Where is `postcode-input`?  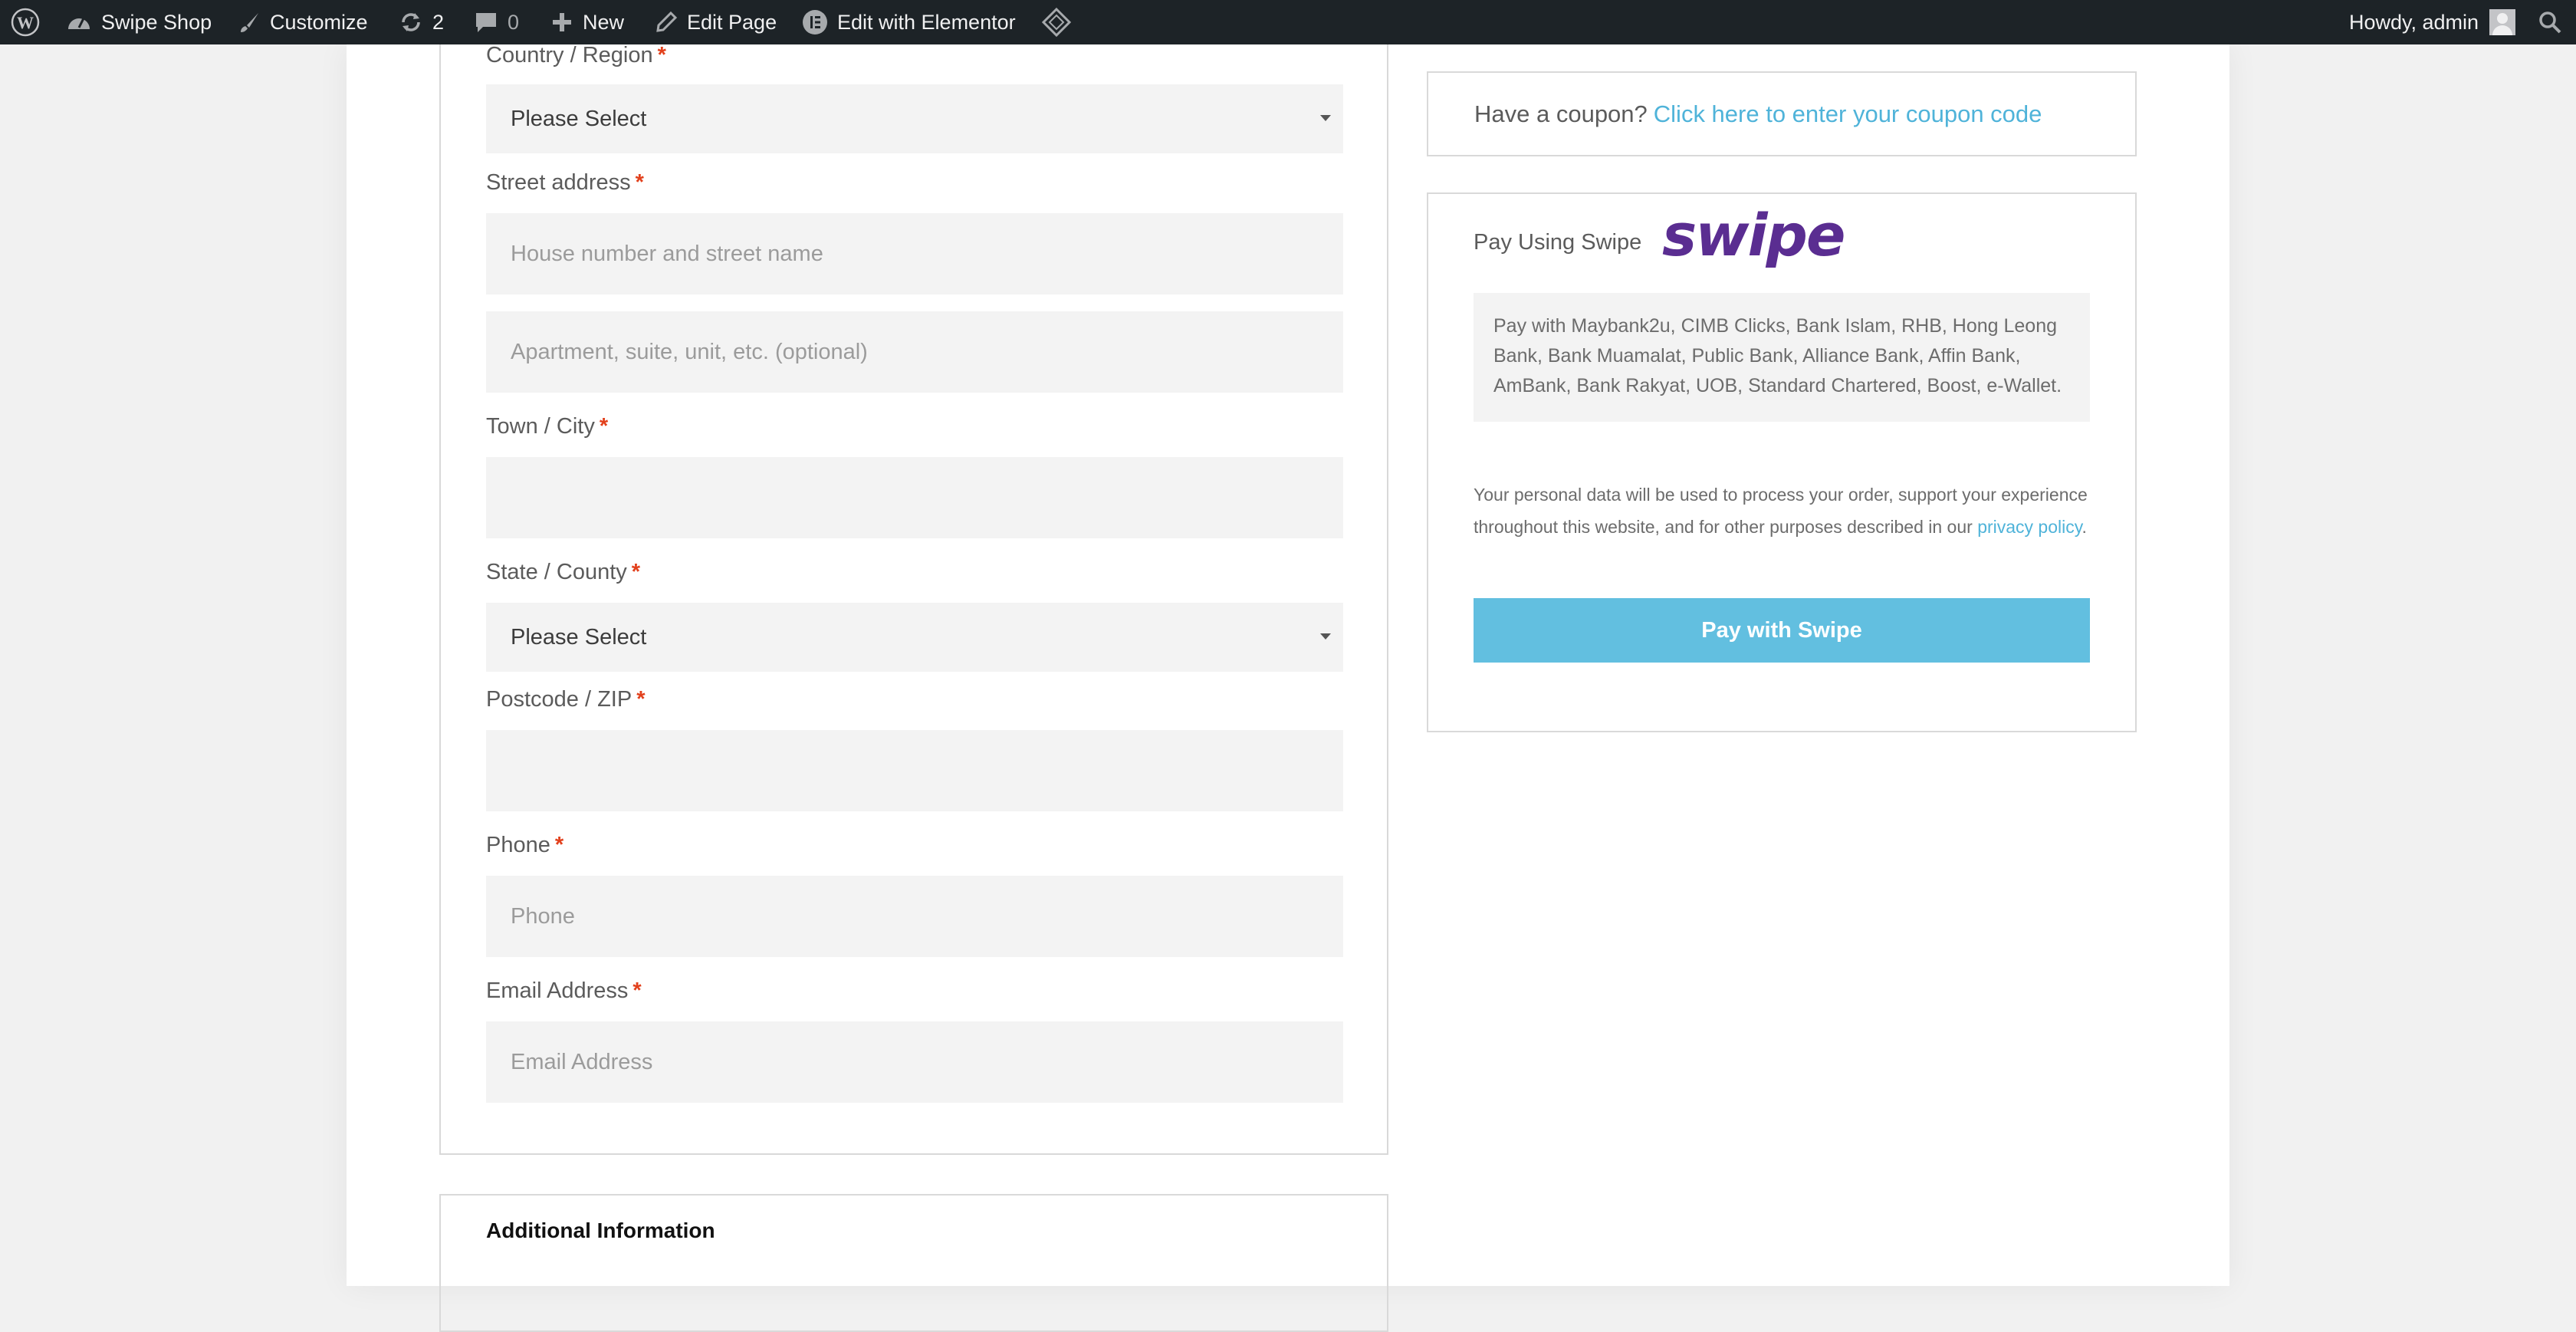 postcode-input is located at coordinates (915, 770).